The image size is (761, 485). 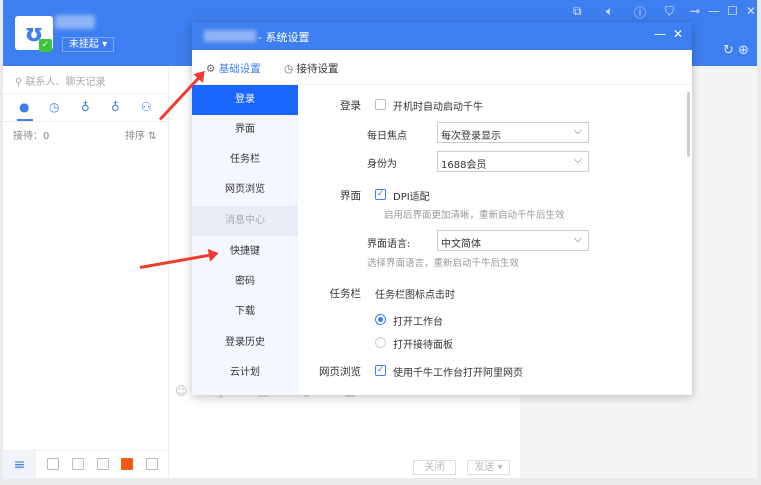 I want to click on divider, so click(x=168, y=272).